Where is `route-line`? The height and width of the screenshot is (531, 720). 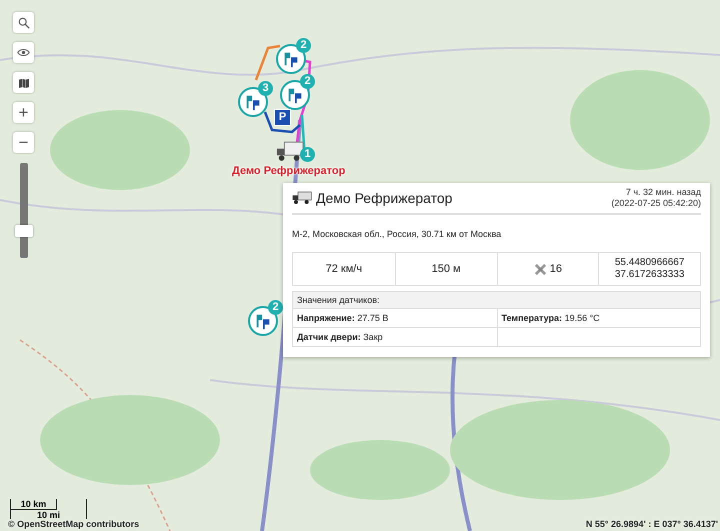
route-line is located at coordinates (267, 62).